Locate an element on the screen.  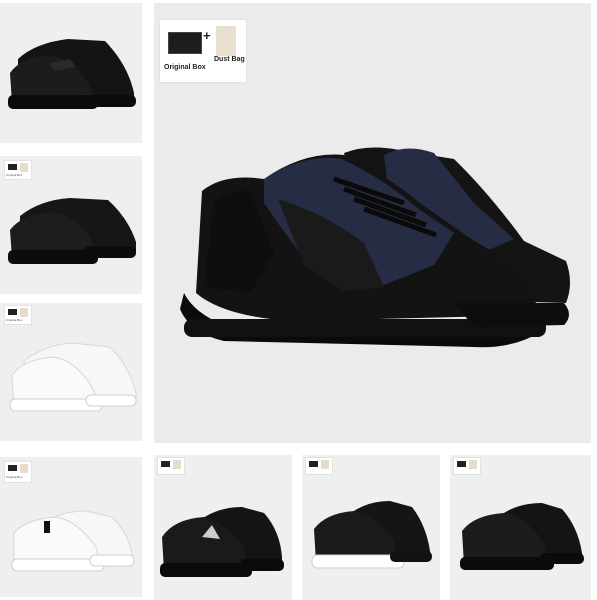
sneaker-black-image is located at coordinates (71, 73).